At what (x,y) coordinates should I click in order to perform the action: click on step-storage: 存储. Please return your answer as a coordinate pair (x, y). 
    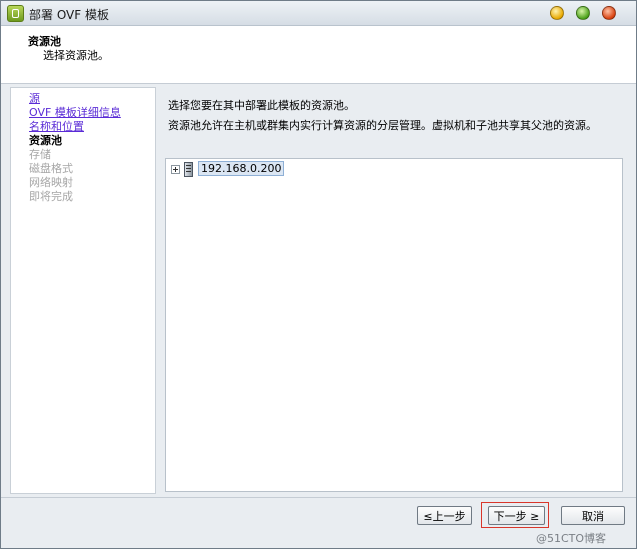
    Looking at the image, I should click on (40, 154).